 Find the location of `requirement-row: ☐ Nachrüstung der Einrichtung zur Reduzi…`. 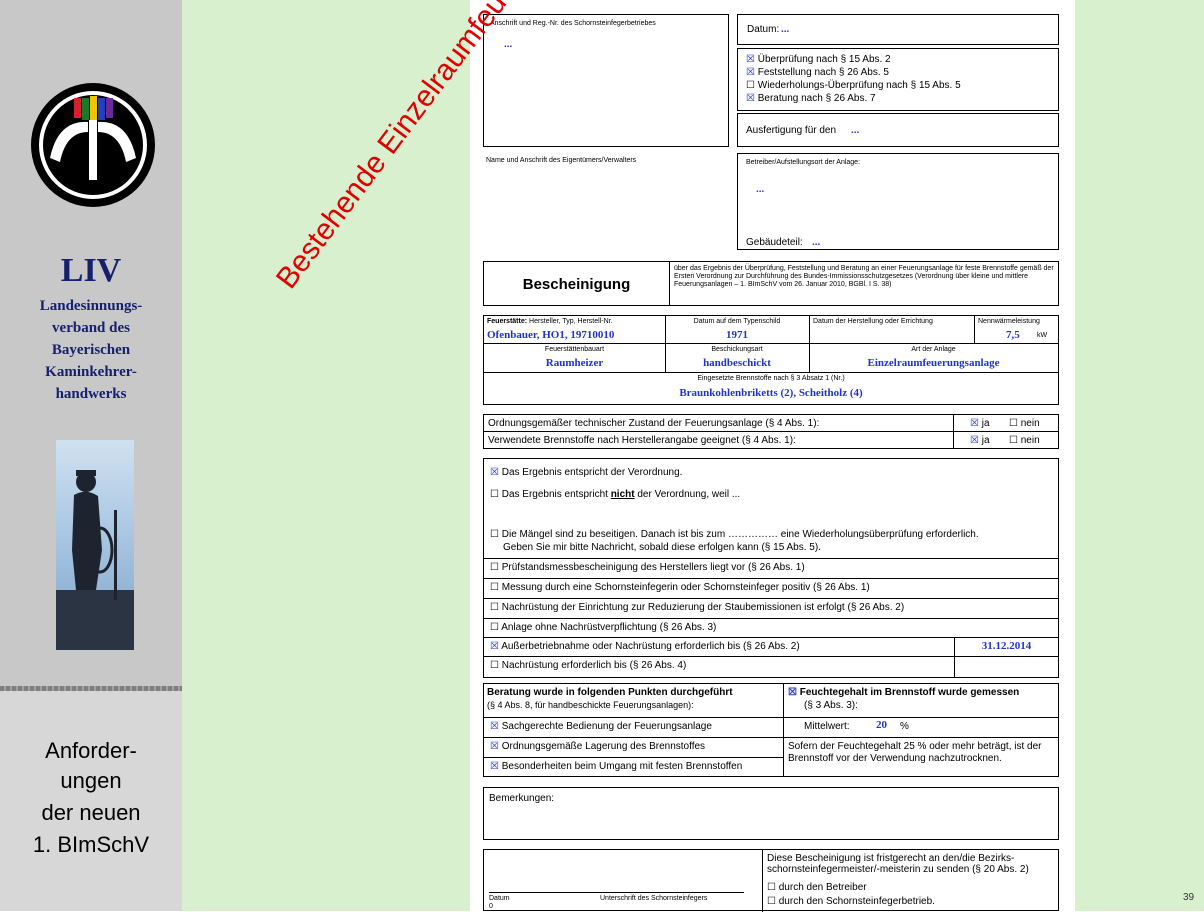

requirement-row: ☐ Nachrüstung der Einrichtung zur Reduzi… is located at coordinates (697, 607).